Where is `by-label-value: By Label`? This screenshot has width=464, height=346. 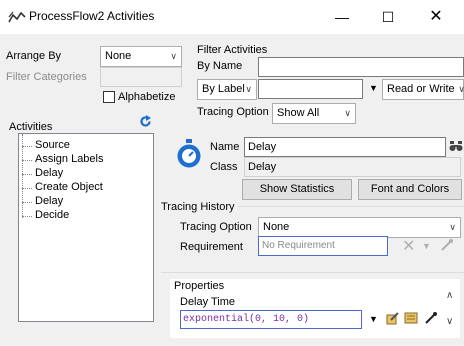
by-label-value: By Label is located at coordinates (223, 89).